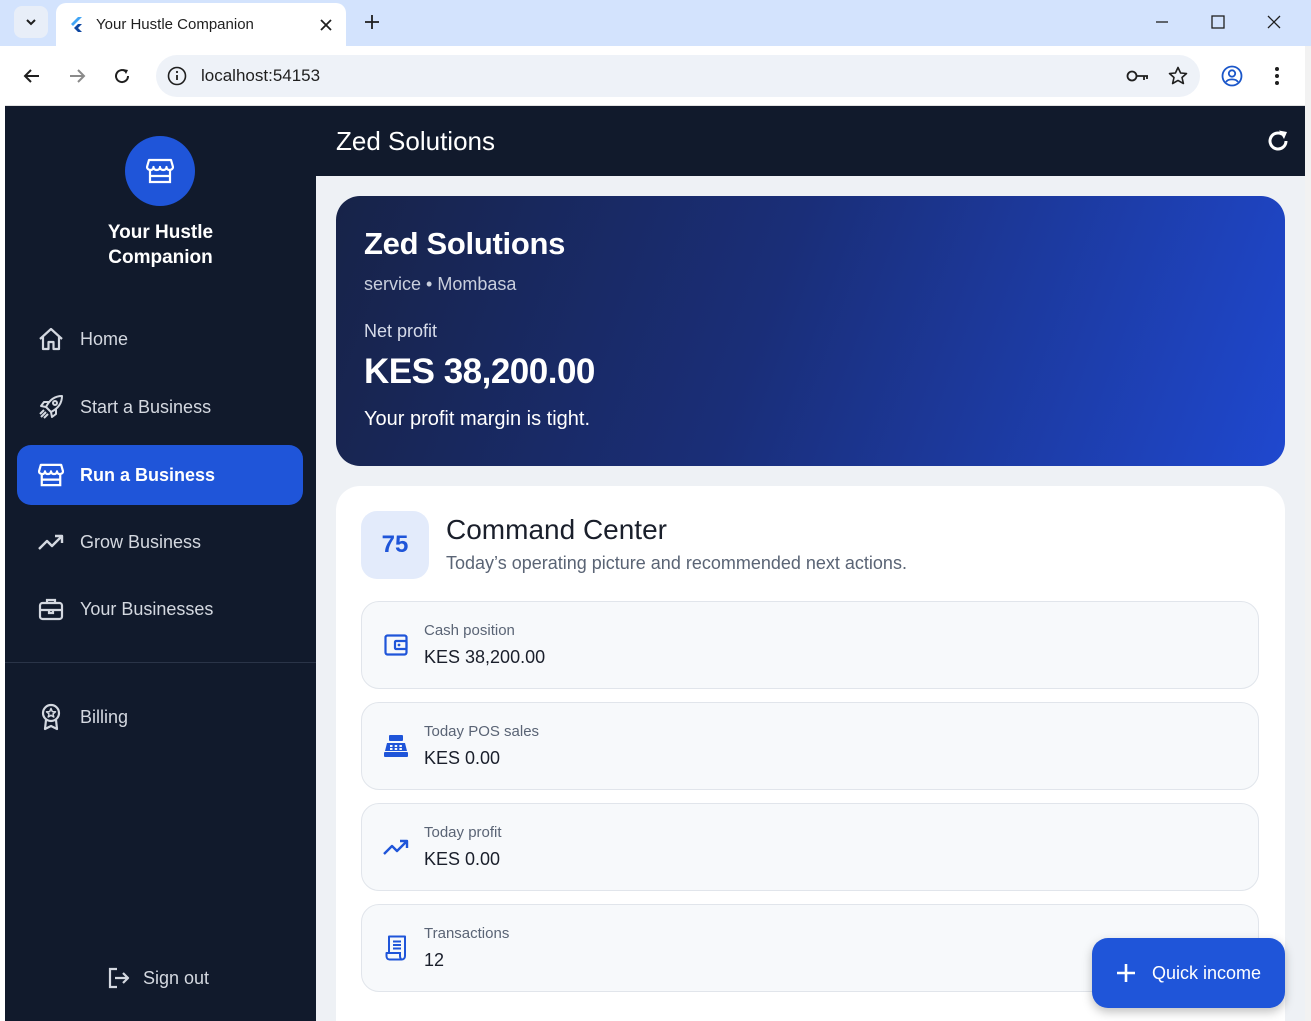 This screenshot has width=1311, height=1021. Describe the element at coordinates (1207, 972) in the screenshot. I see `quick-income-label: Quick income` at that location.